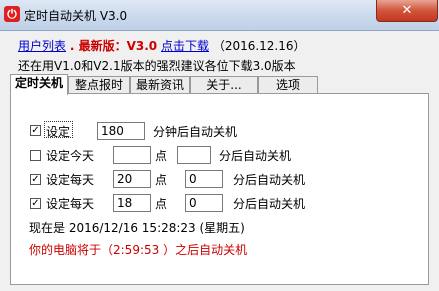 The image size is (439, 291). What do you see at coordinates (132, 155) in the screenshot?
I see `today-hour-input` at bounding box center [132, 155].